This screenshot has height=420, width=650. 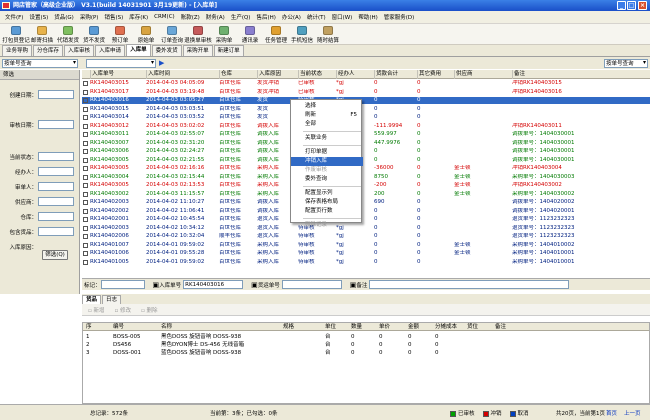 What do you see at coordinates (182, 74) in the screenshot?
I see `column-header: 入库时间` at bounding box center [182, 74].